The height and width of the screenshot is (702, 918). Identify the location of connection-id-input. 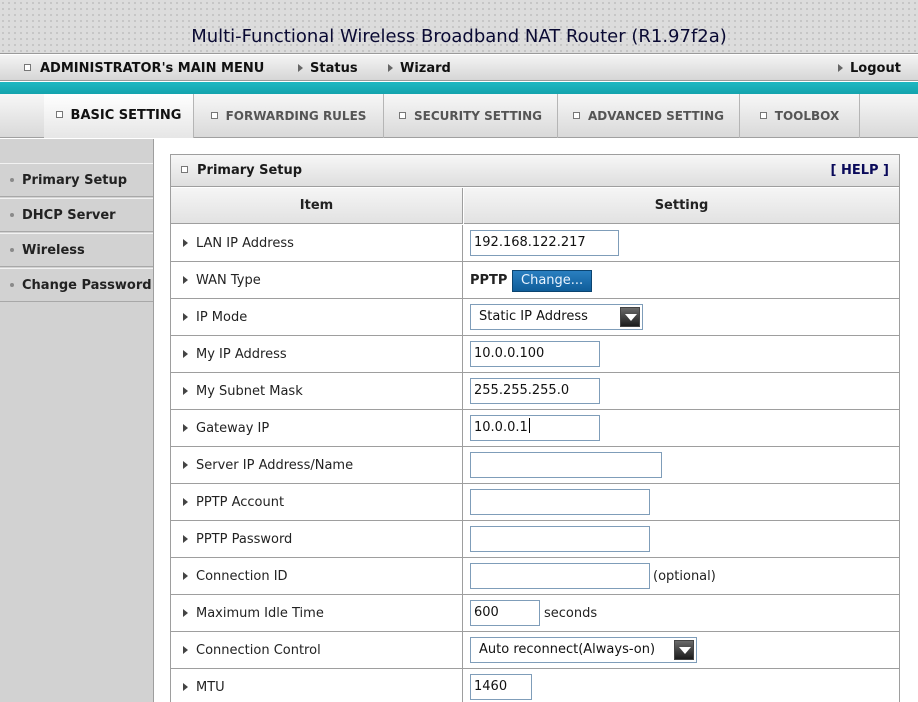
(560, 576).